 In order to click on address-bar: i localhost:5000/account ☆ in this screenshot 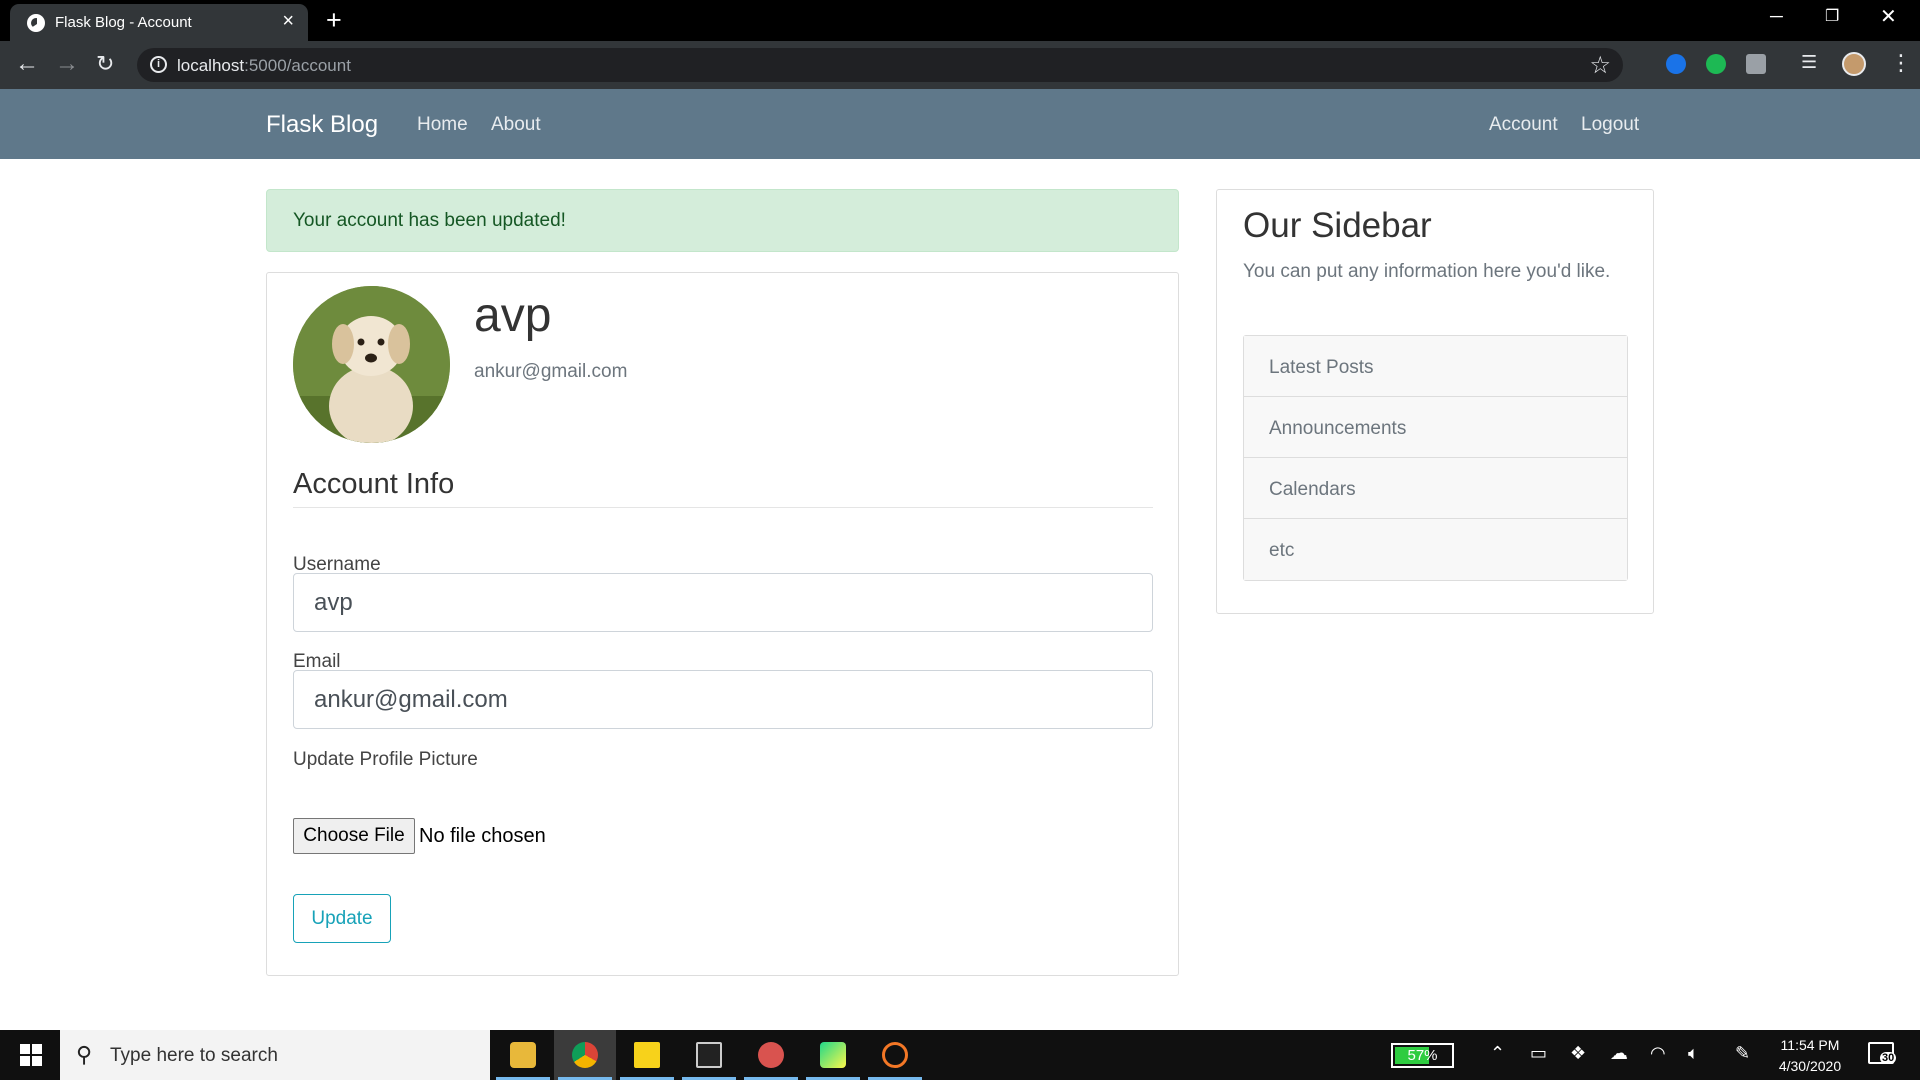, I will do `click(880, 65)`.